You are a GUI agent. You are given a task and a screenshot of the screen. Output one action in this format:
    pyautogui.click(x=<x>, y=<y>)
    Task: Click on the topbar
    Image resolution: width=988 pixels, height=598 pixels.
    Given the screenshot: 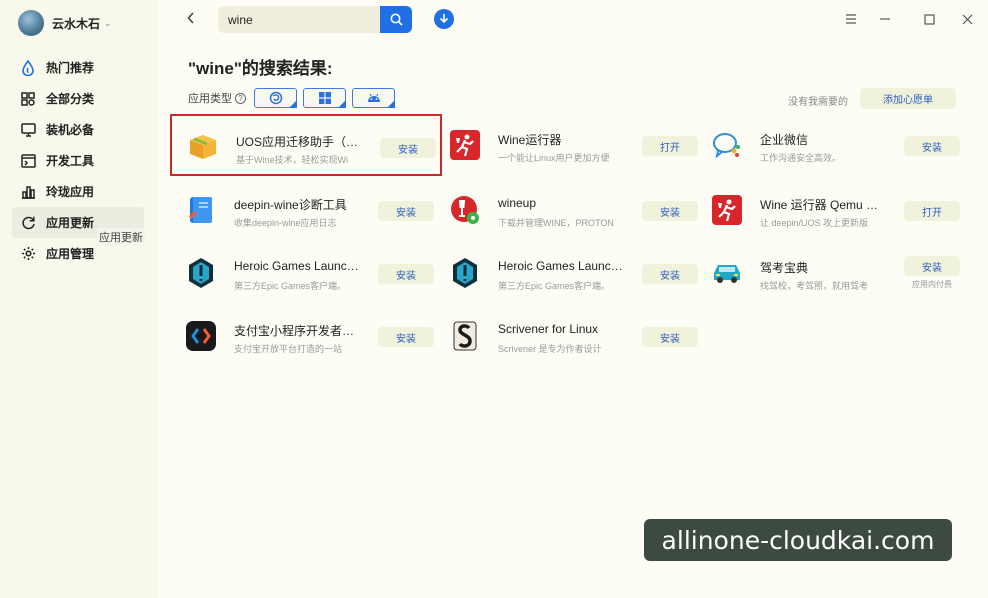 What is the action you would take?
    pyautogui.click(x=573, y=20)
    